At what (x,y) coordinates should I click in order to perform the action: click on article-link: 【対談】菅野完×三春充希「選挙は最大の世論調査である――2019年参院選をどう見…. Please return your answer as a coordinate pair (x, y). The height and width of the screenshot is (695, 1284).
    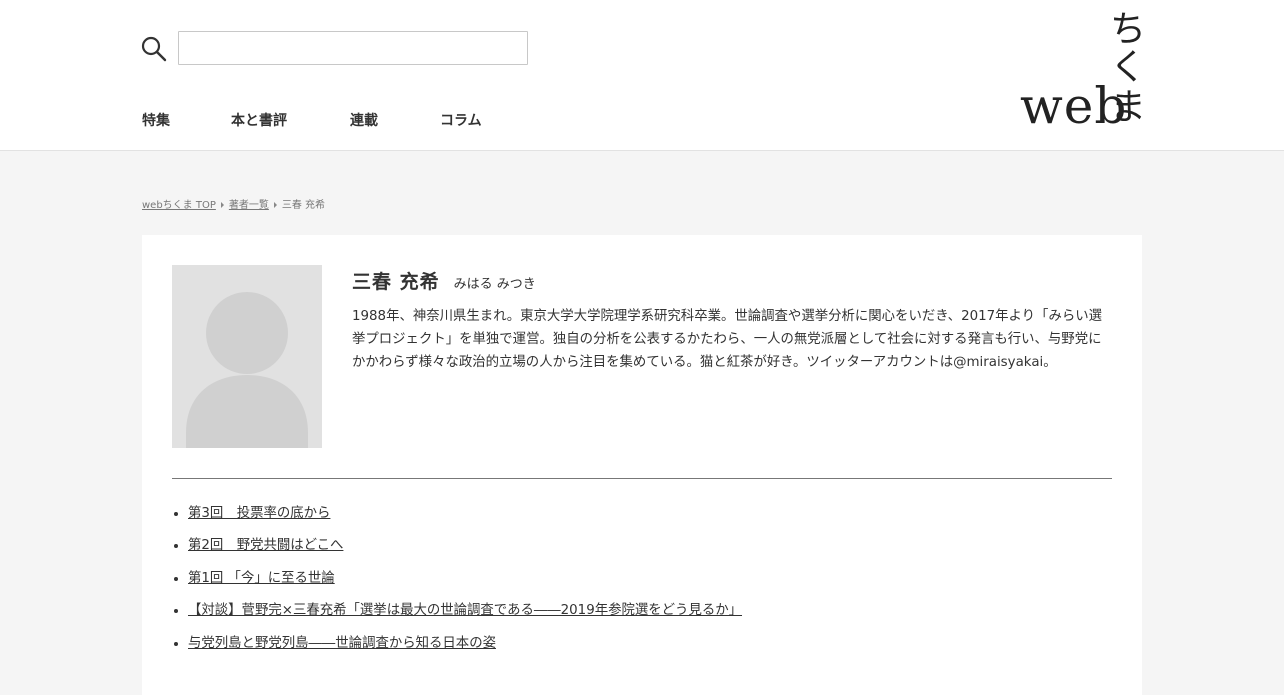
    Looking at the image, I should click on (465, 610).